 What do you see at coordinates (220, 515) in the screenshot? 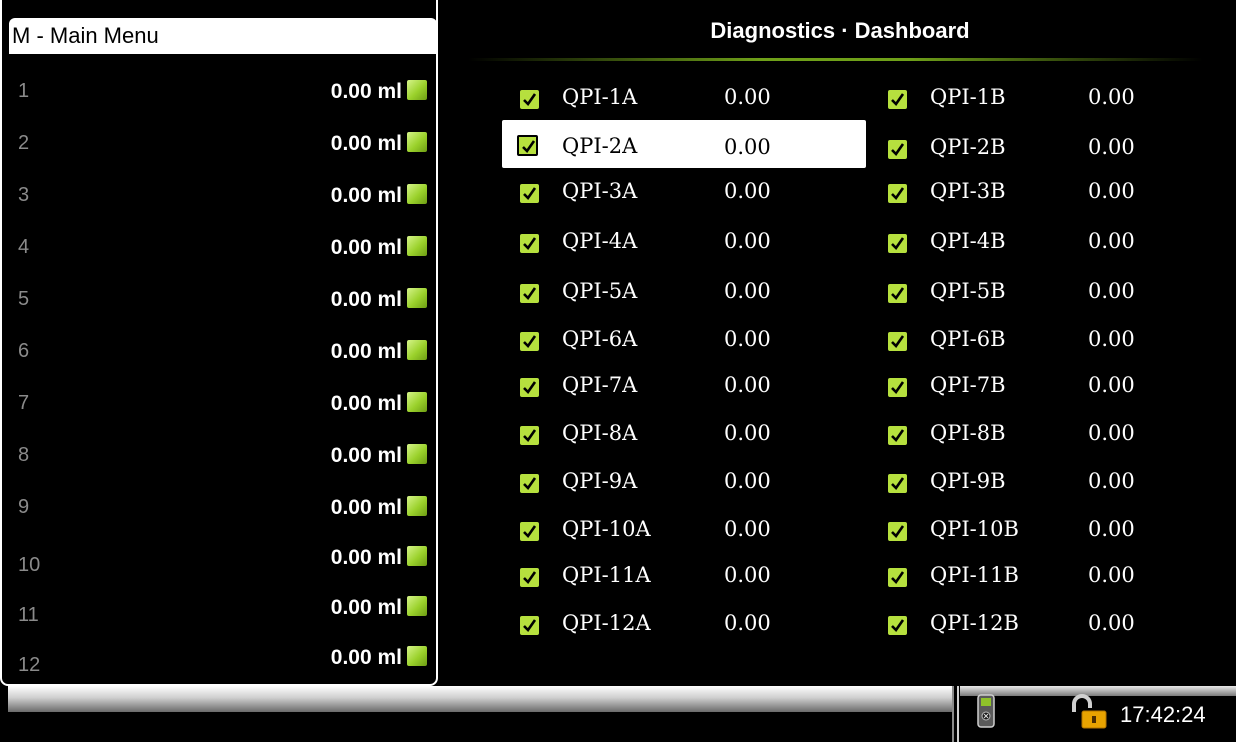
I see `channel-row: 9 0.00 ml` at bounding box center [220, 515].